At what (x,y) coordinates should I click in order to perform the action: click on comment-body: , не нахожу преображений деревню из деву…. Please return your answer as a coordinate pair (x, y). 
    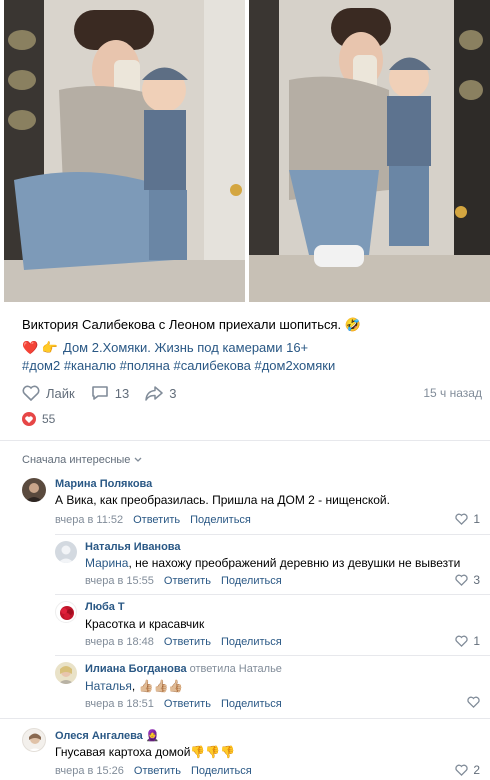
    Looking at the image, I should click on (294, 563).